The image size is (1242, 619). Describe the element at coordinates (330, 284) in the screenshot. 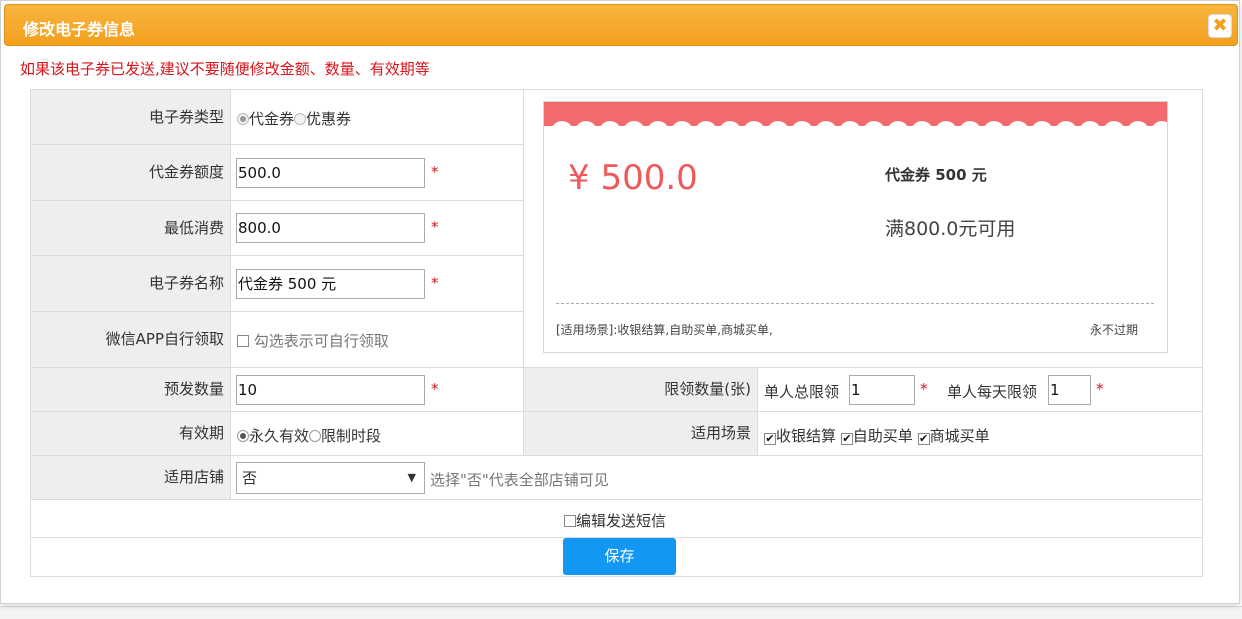

I see `coupon-name-input: 代金券 500 元` at that location.